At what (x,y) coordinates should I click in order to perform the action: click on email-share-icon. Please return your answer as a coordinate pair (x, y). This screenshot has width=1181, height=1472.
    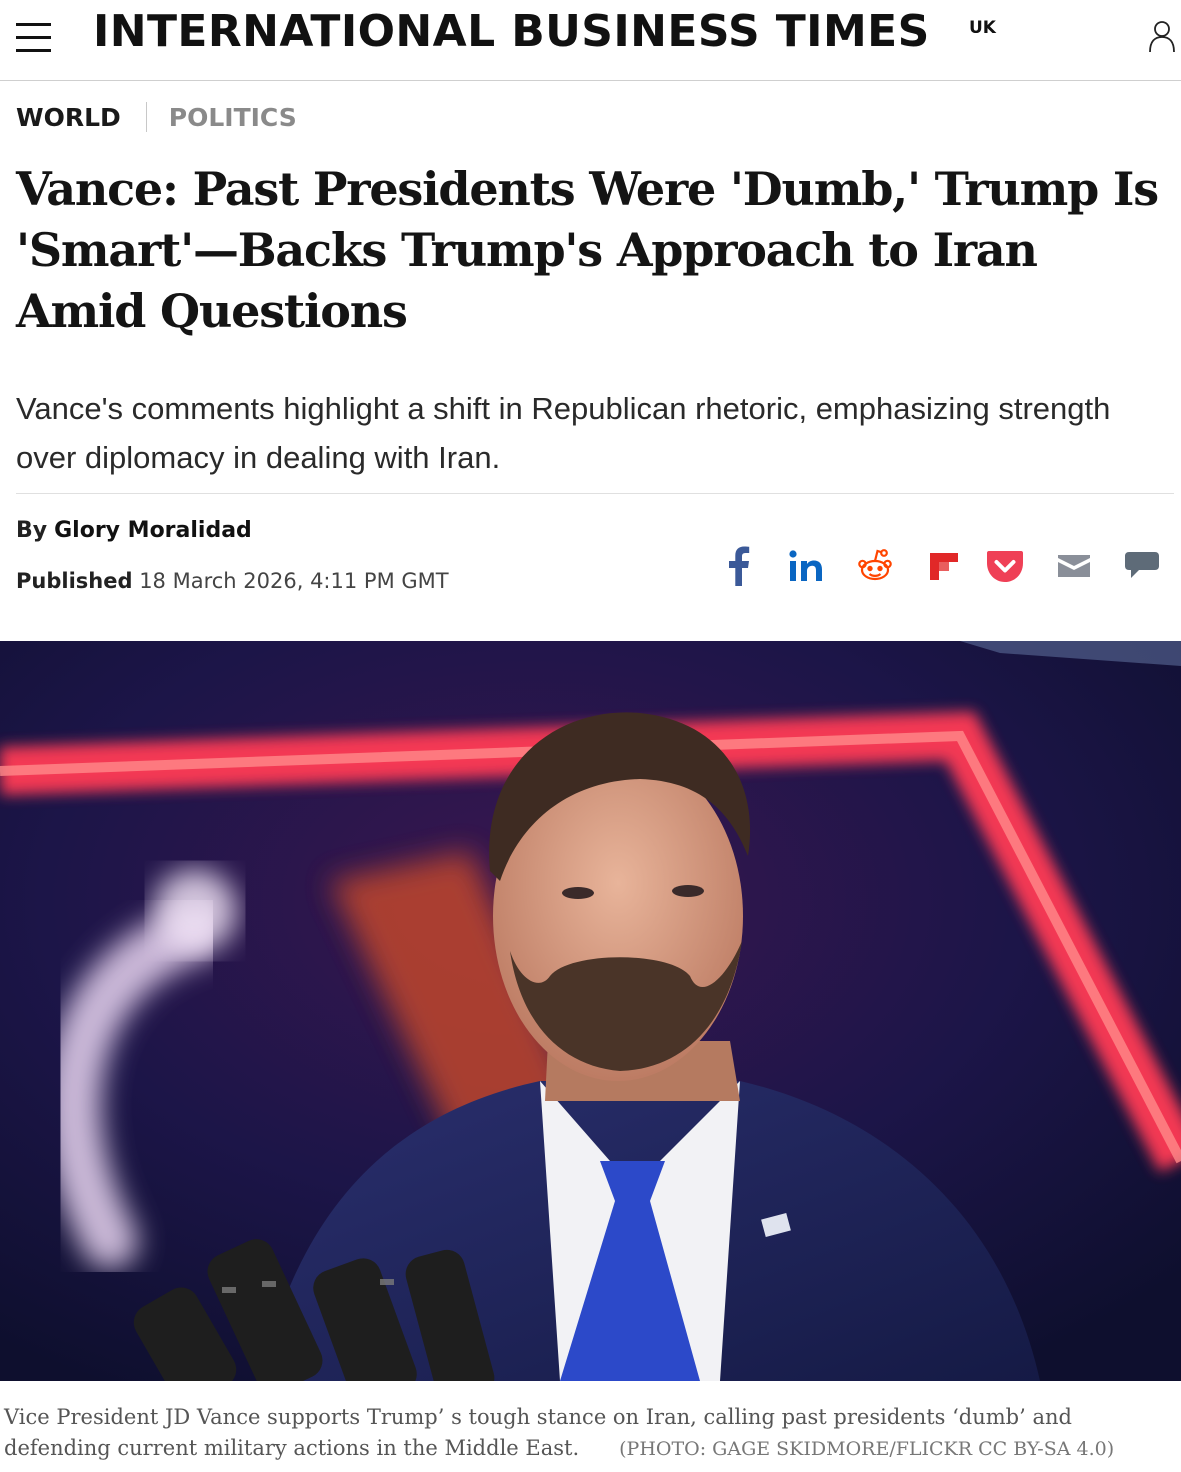
    Looking at the image, I should click on (1074, 566).